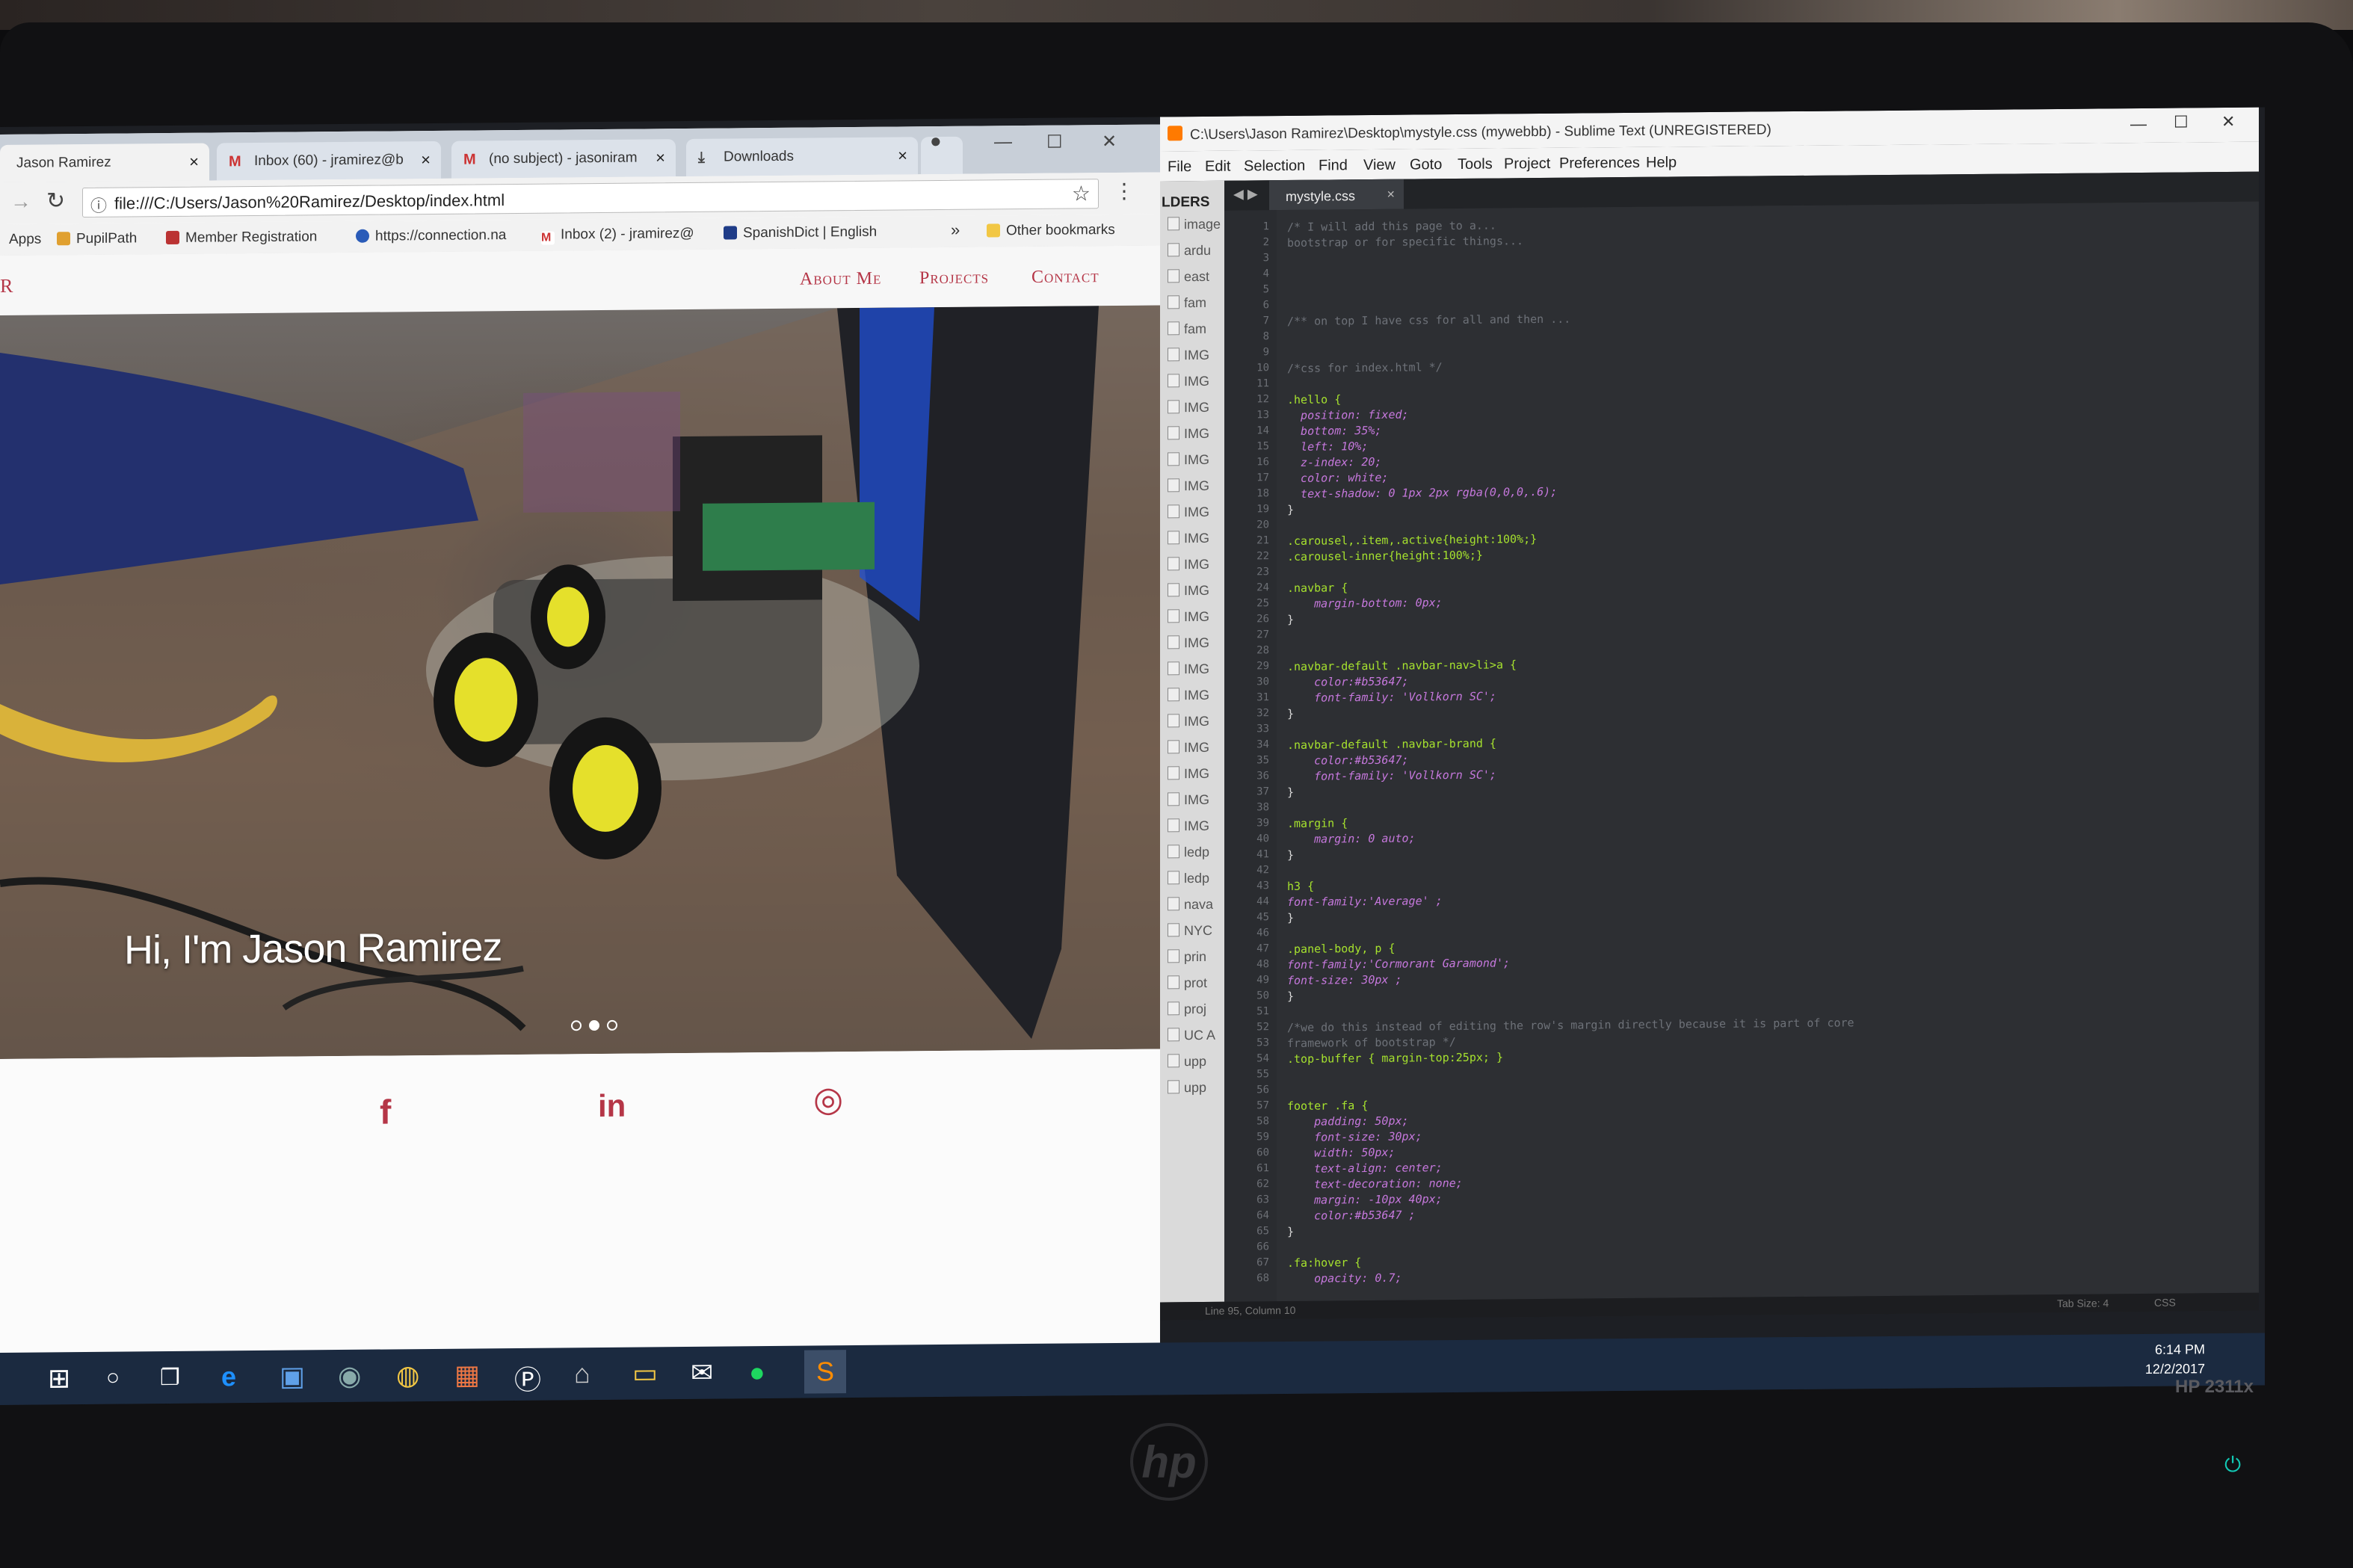 The image size is (2353, 1568). I want to click on sidebar-file-item: UC A, so click(1191, 1036).